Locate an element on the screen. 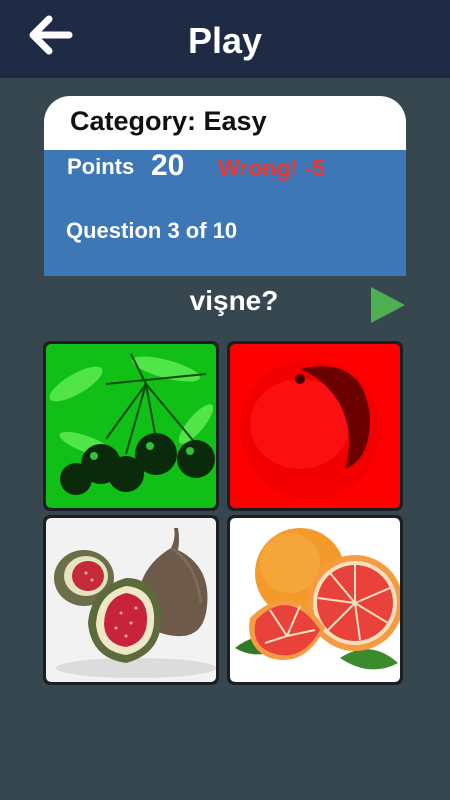 This screenshot has width=450, height=800. grapefruit-image is located at coordinates (315, 600).